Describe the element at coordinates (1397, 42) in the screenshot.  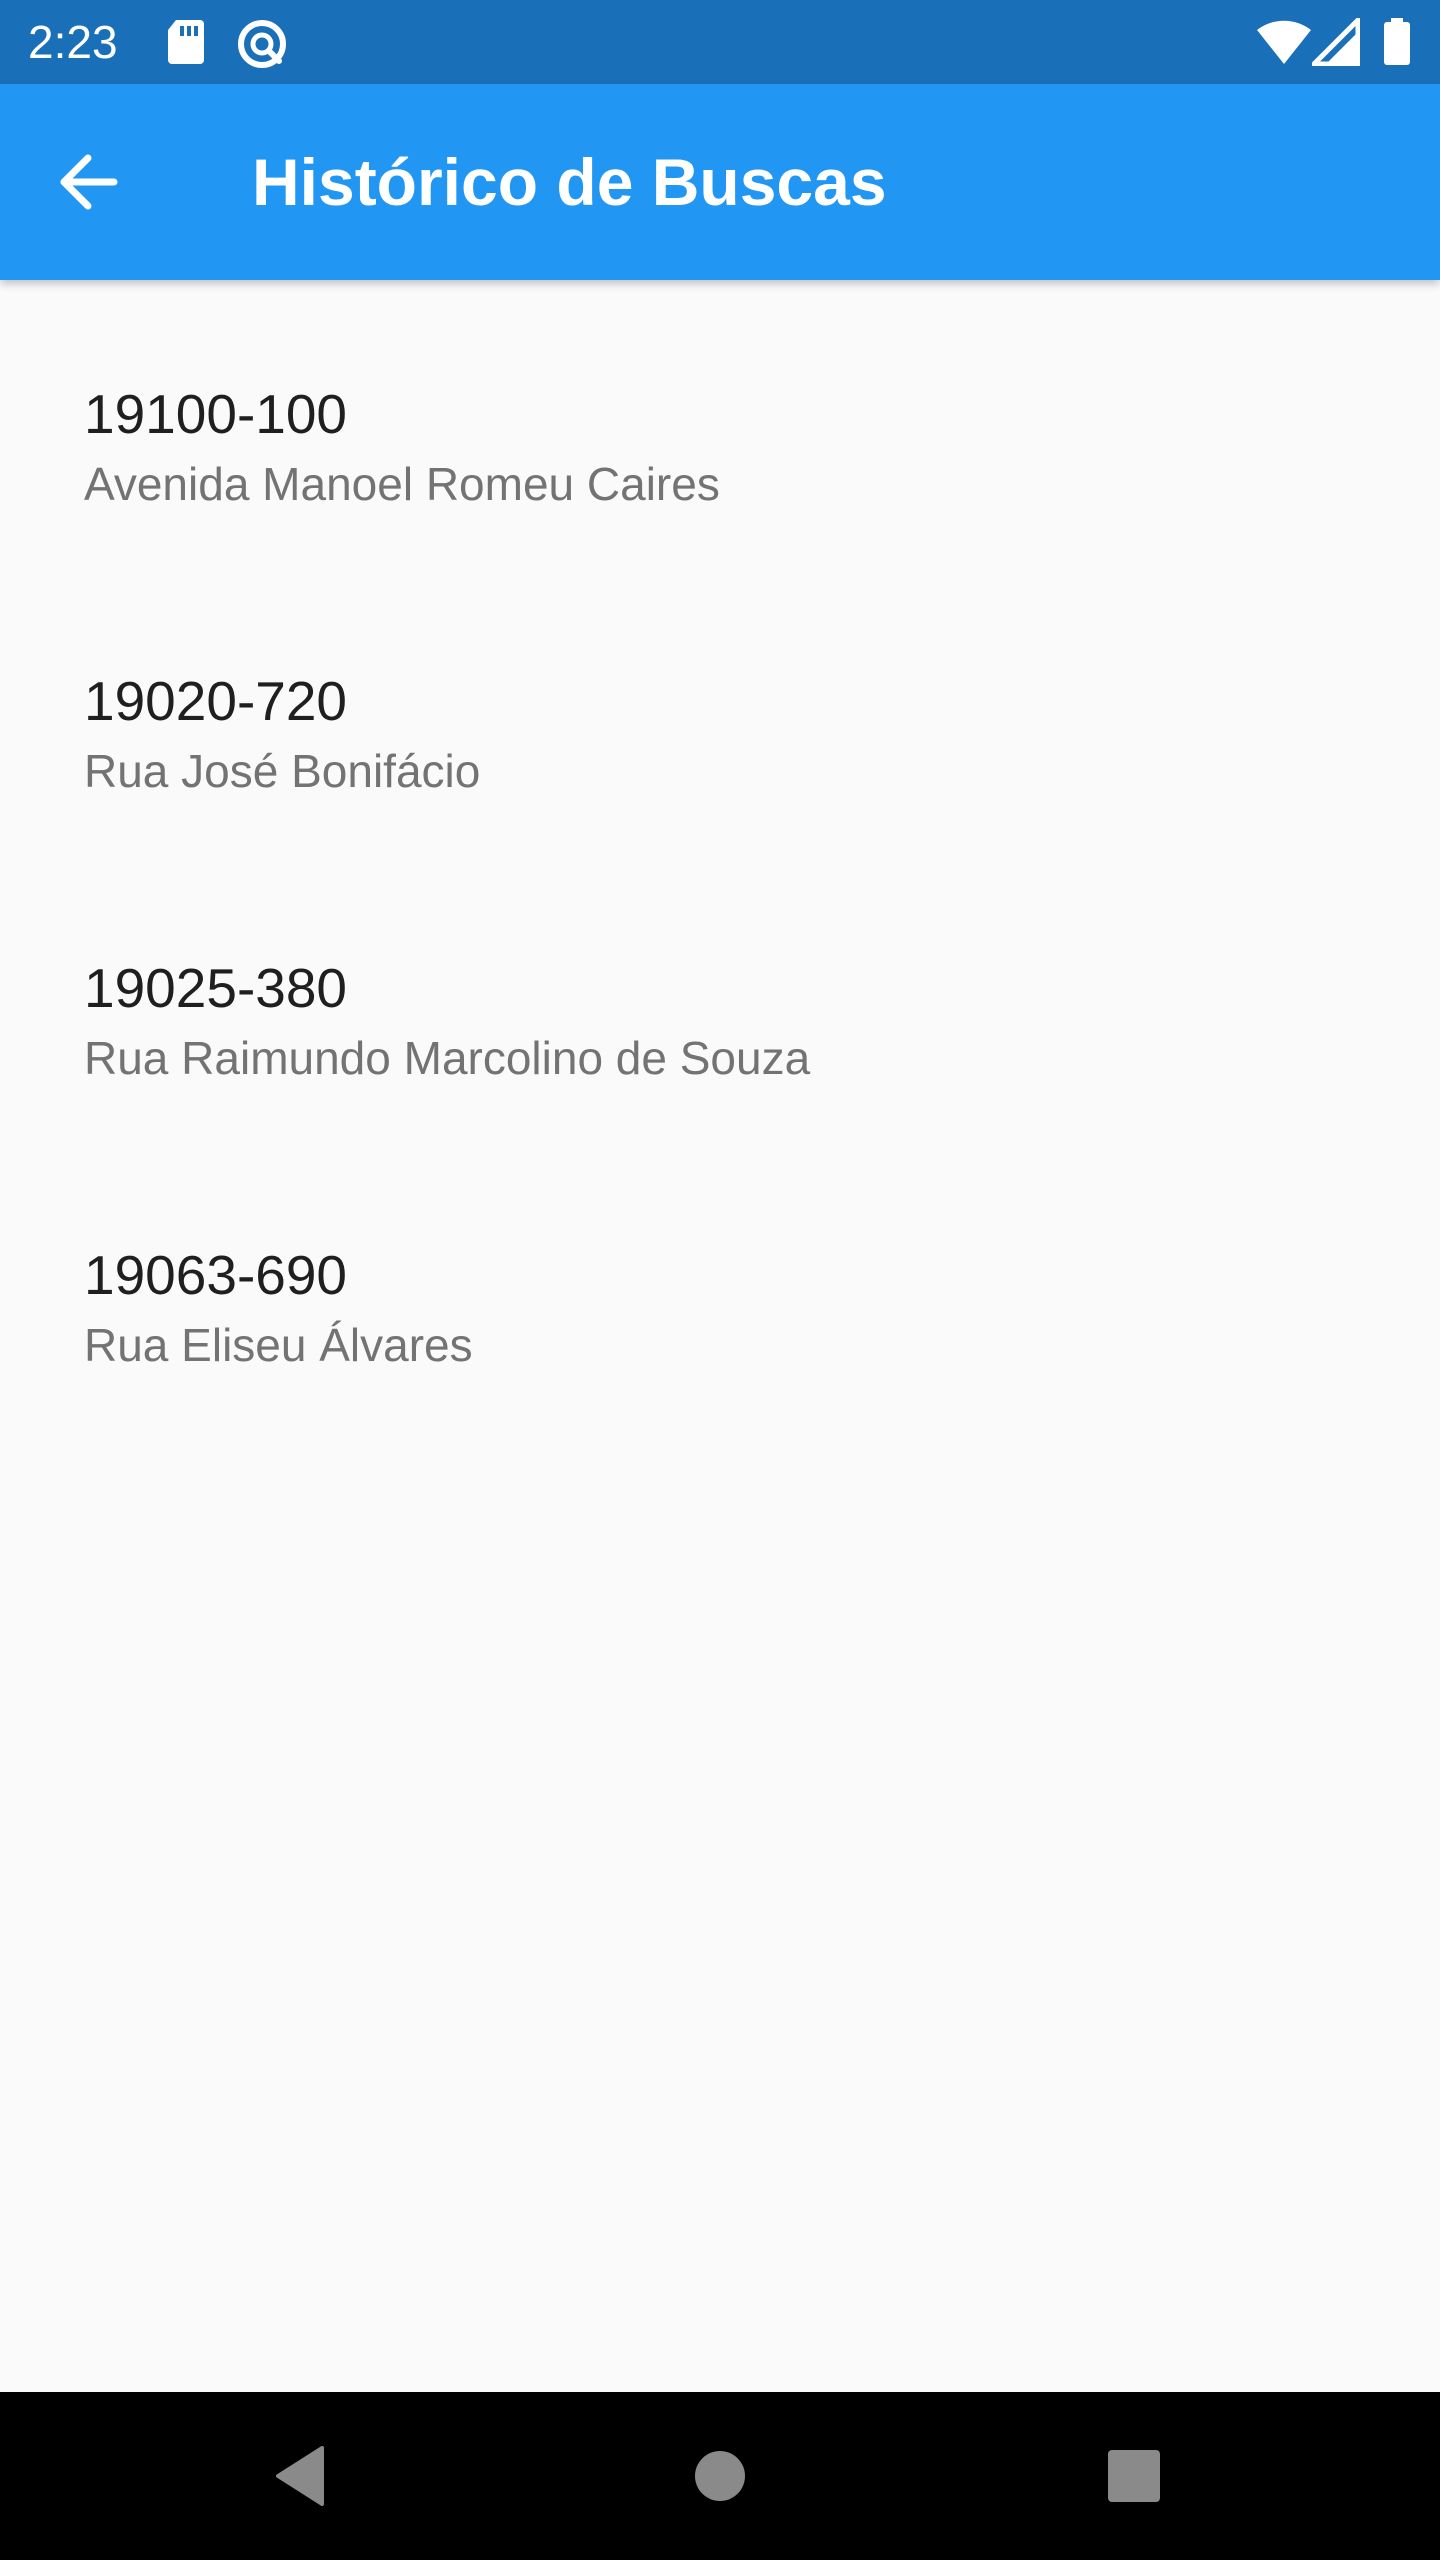
I see `battery-icon` at that location.